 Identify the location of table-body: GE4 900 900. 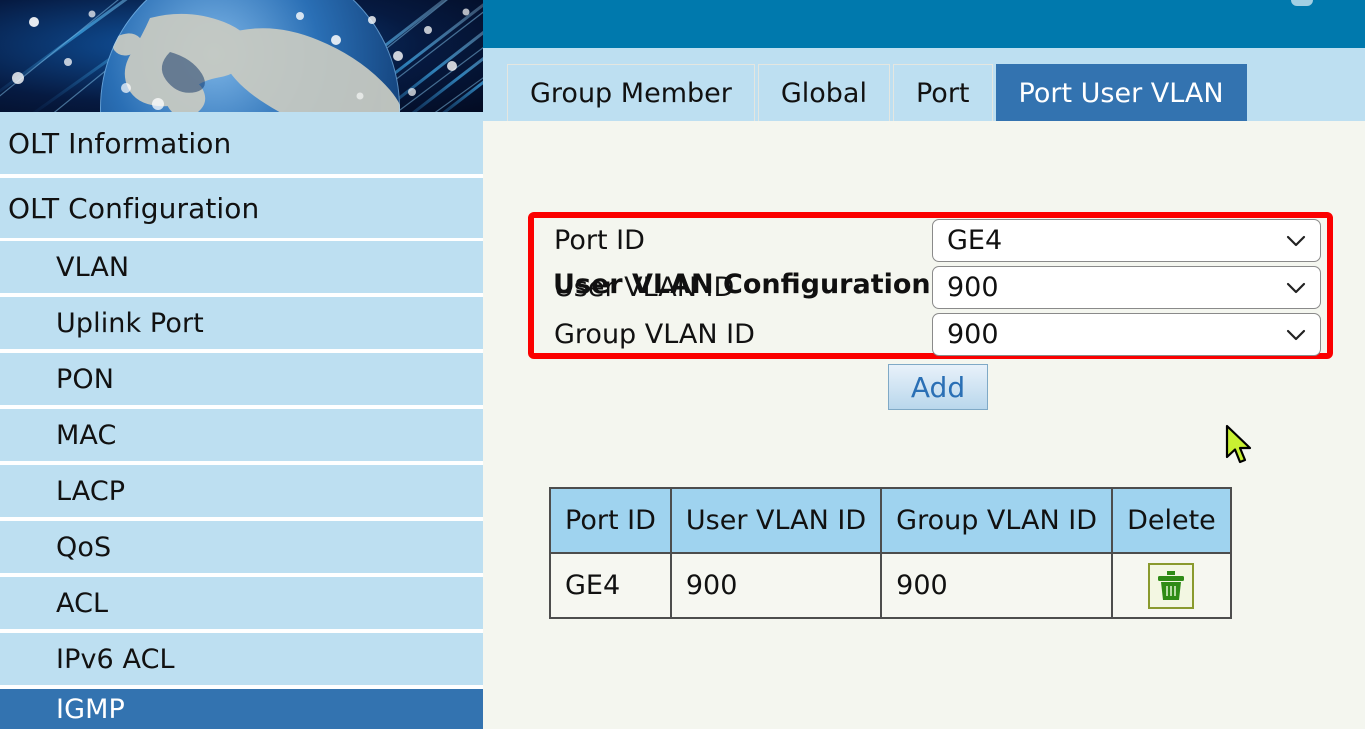
(890, 585).